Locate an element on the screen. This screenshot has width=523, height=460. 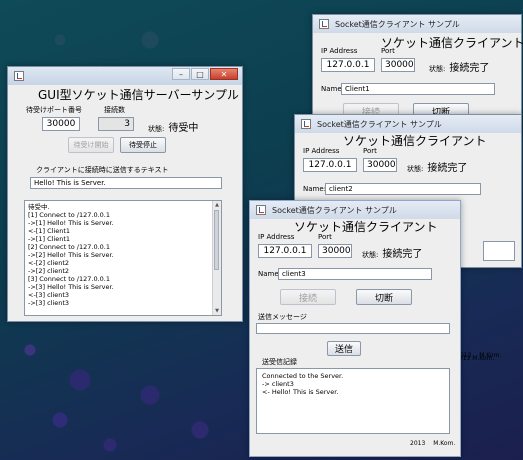
client1-status-label: 状態: is located at coordinates (437, 69).